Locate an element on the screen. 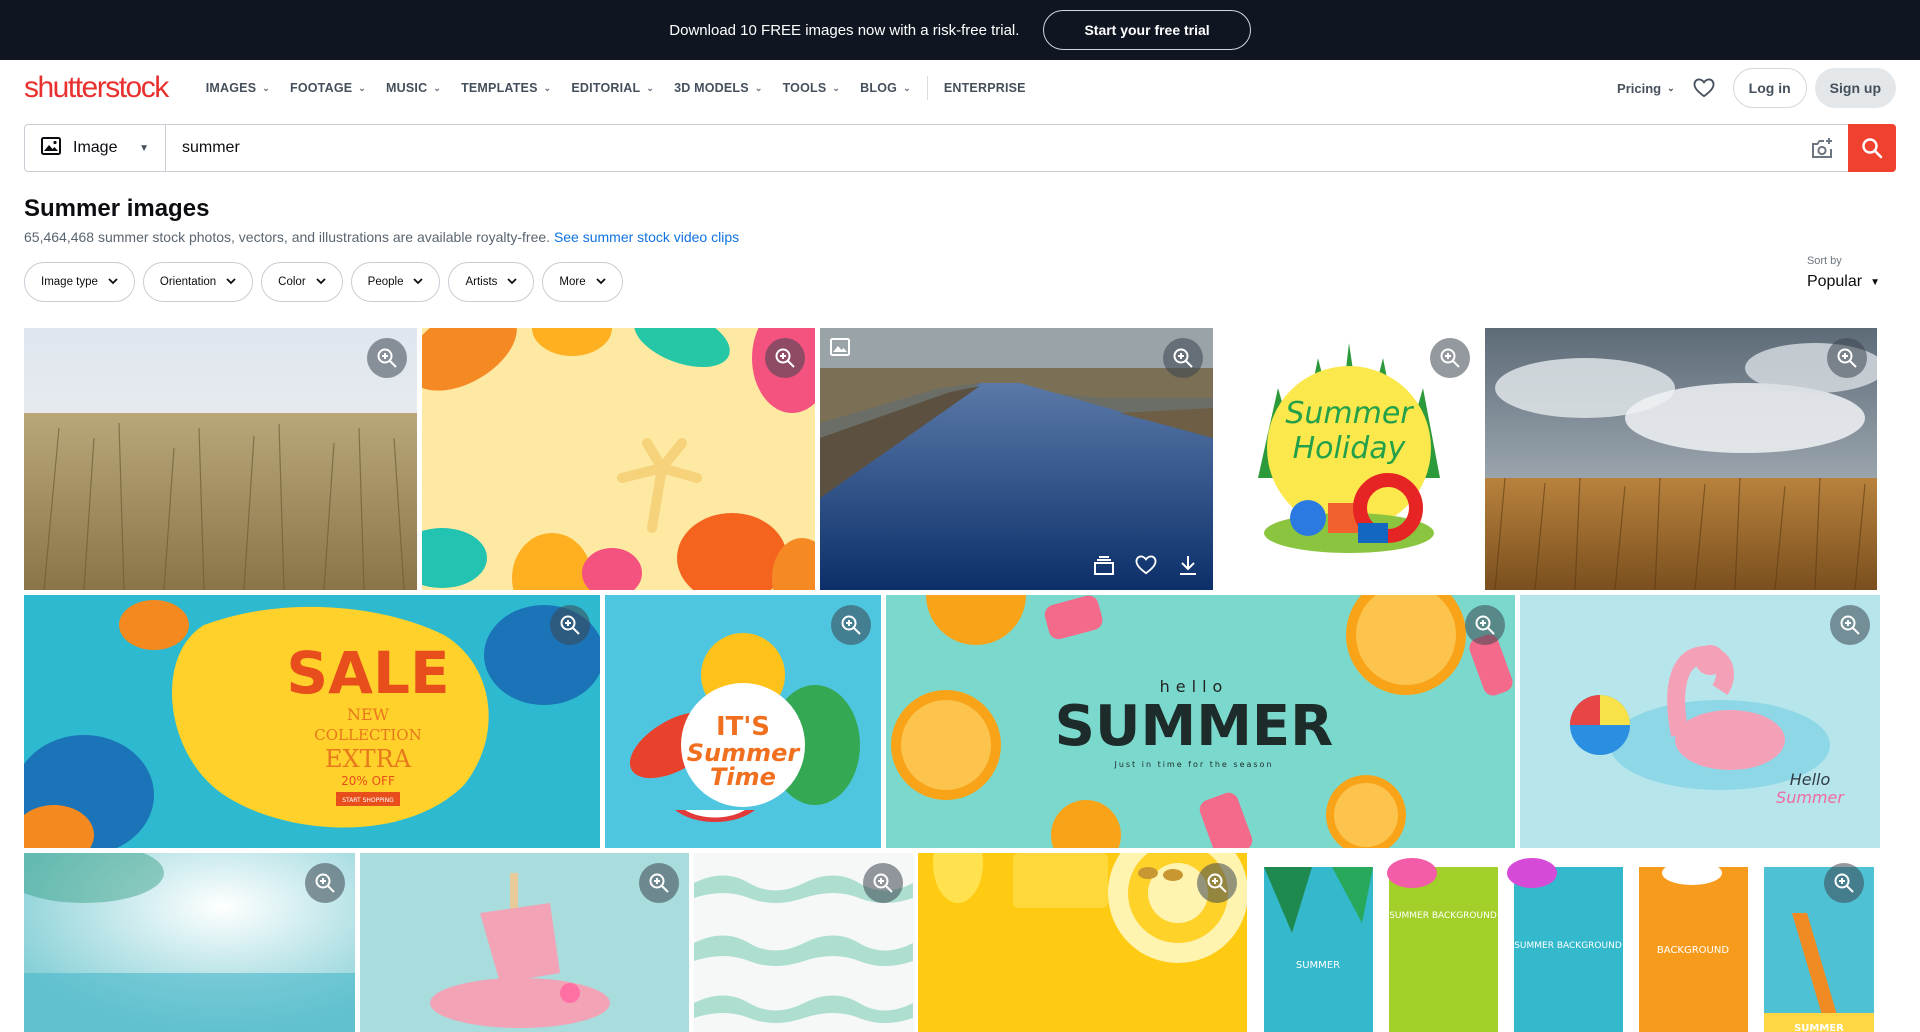 This screenshot has height=1032, width=1920. image-type-icon is located at coordinates (840, 349).